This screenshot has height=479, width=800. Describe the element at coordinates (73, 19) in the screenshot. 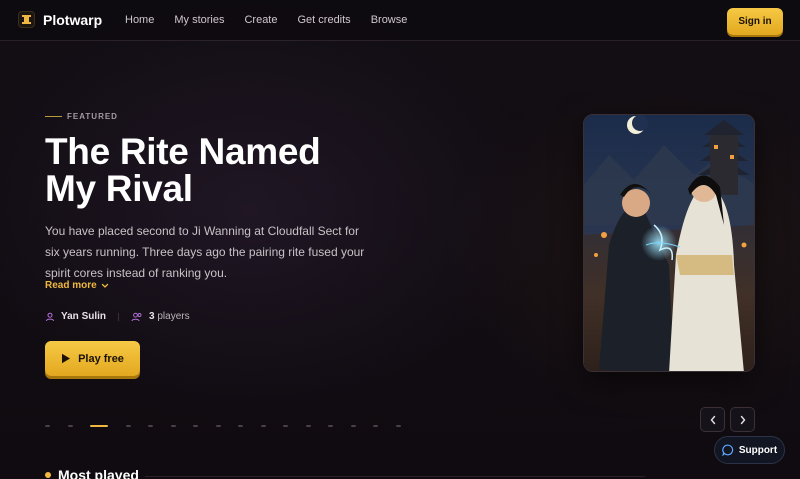

I see `brand-name: Plotwarp` at that location.